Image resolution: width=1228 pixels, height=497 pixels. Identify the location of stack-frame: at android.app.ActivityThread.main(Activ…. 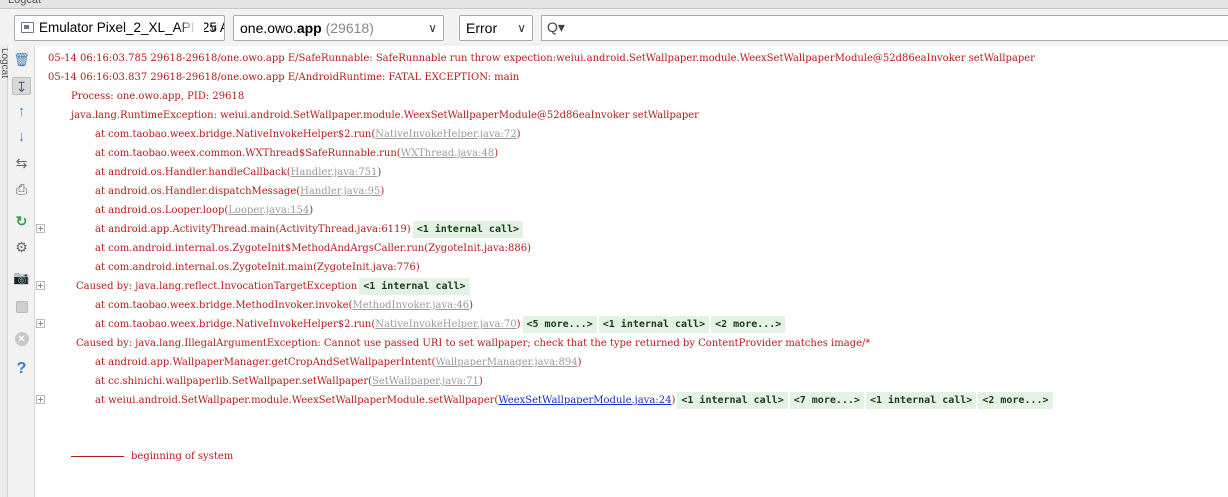
(638, 229).